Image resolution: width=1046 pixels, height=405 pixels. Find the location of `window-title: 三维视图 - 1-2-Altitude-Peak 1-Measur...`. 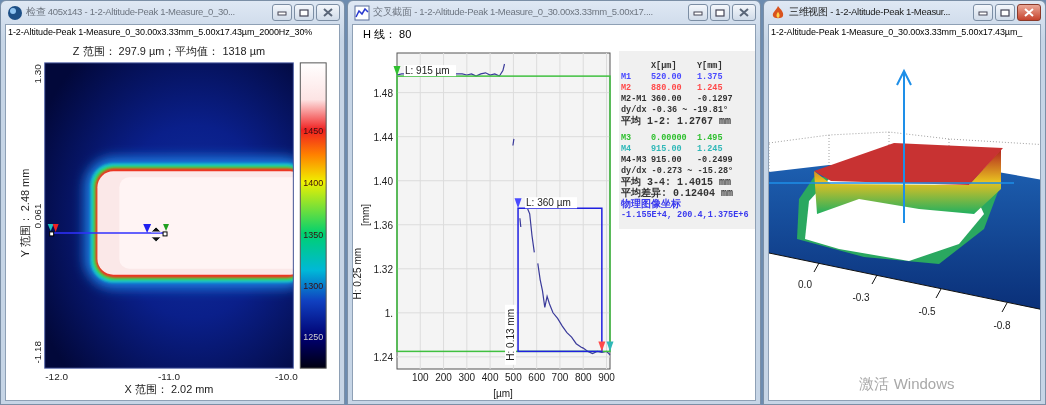

window-title: 三维视图 - 1-2-Altitude-Peak 1-Measur... is located at coordinates (870, 12).